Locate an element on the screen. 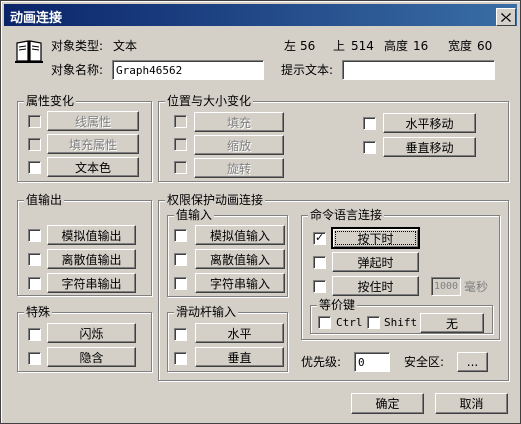  window-title: 动画连接 is located at coordinates (36, 18).